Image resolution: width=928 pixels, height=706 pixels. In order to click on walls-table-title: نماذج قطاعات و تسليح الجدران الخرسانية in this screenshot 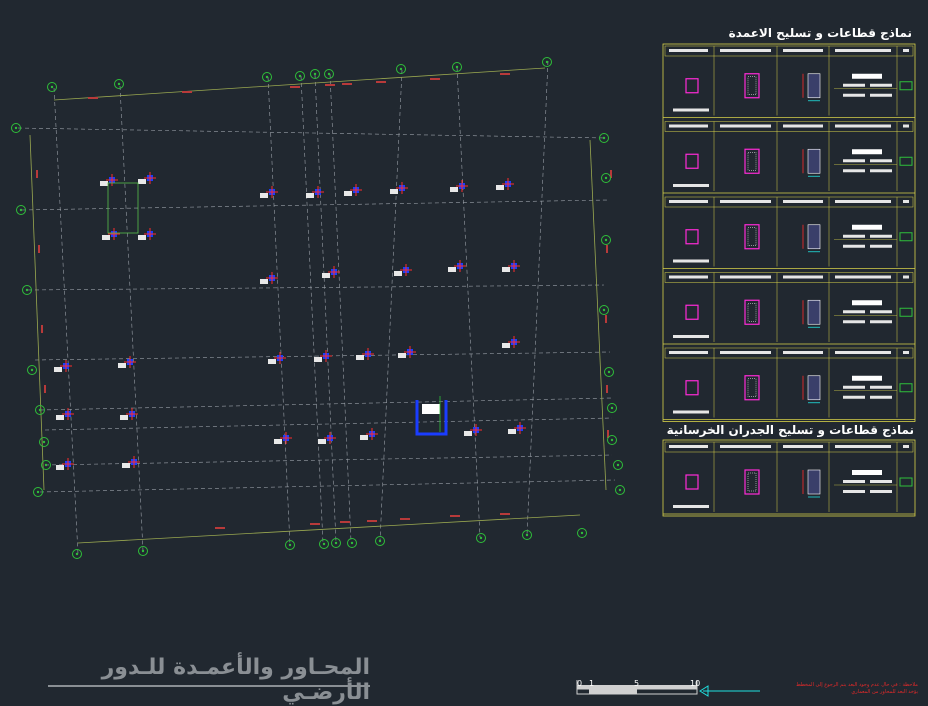, I will do `click(790, 430)`.